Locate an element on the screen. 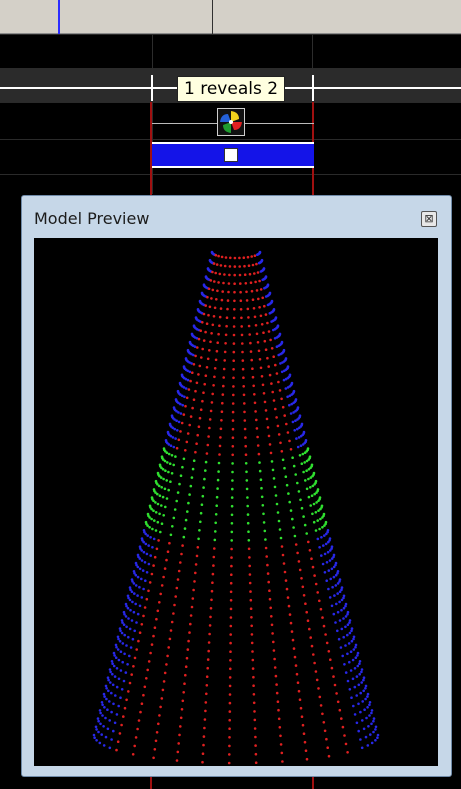 Image resolution: width=461 pixels, height=789 pixels. pinwheel-glyph is located at coordinates (231, 122).